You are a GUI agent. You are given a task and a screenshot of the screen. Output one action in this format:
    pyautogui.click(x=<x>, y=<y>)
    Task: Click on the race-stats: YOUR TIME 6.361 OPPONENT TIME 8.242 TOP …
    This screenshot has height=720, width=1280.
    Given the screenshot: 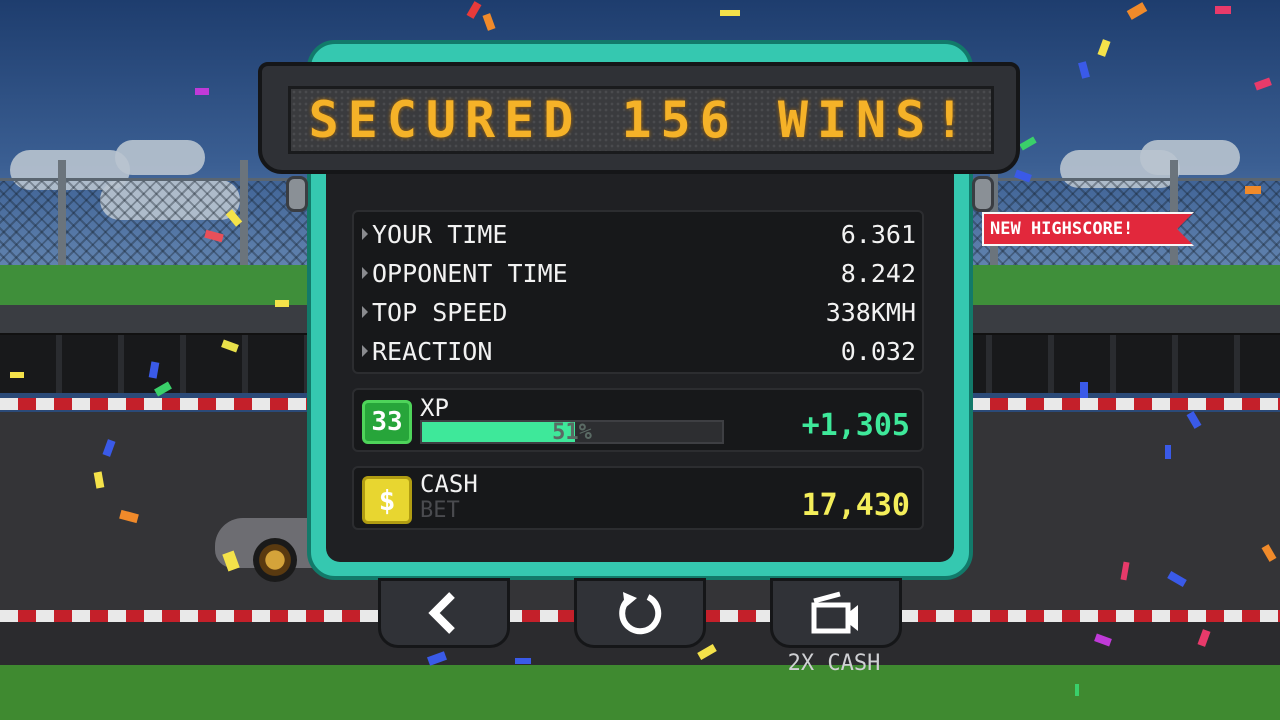 What is the action you would take?
    pyautogui.click(x=638, y=292)
    